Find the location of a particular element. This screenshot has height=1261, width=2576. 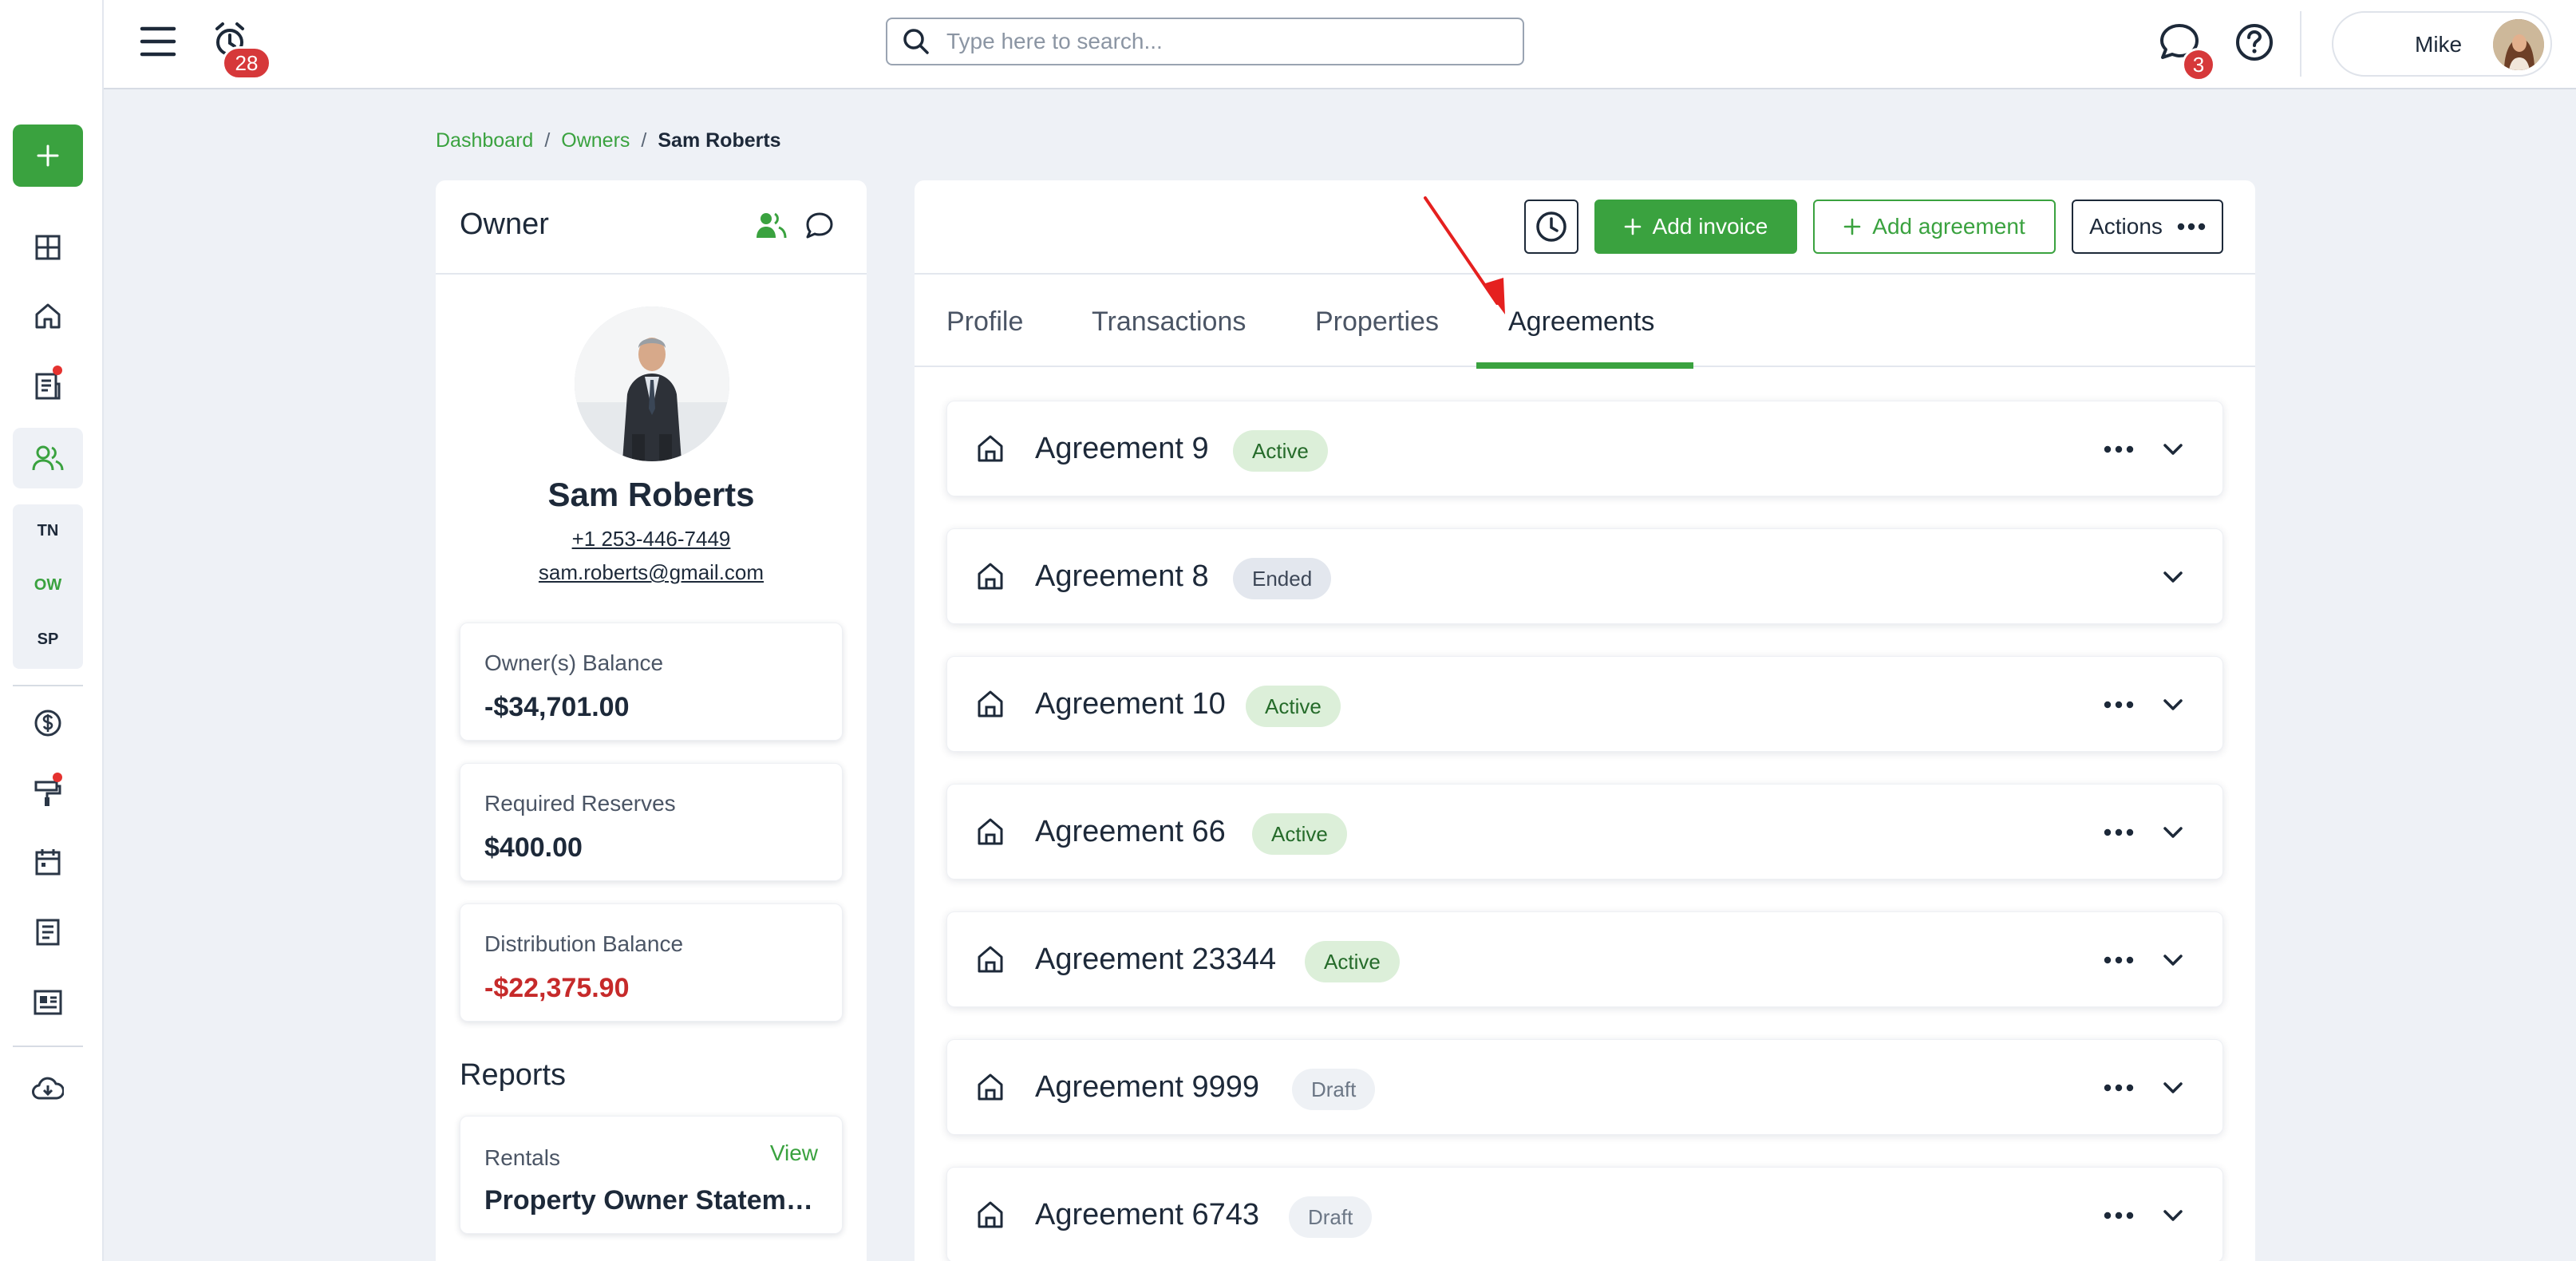

tab-agreements: Agreements is located at coordinates (1581, 322).